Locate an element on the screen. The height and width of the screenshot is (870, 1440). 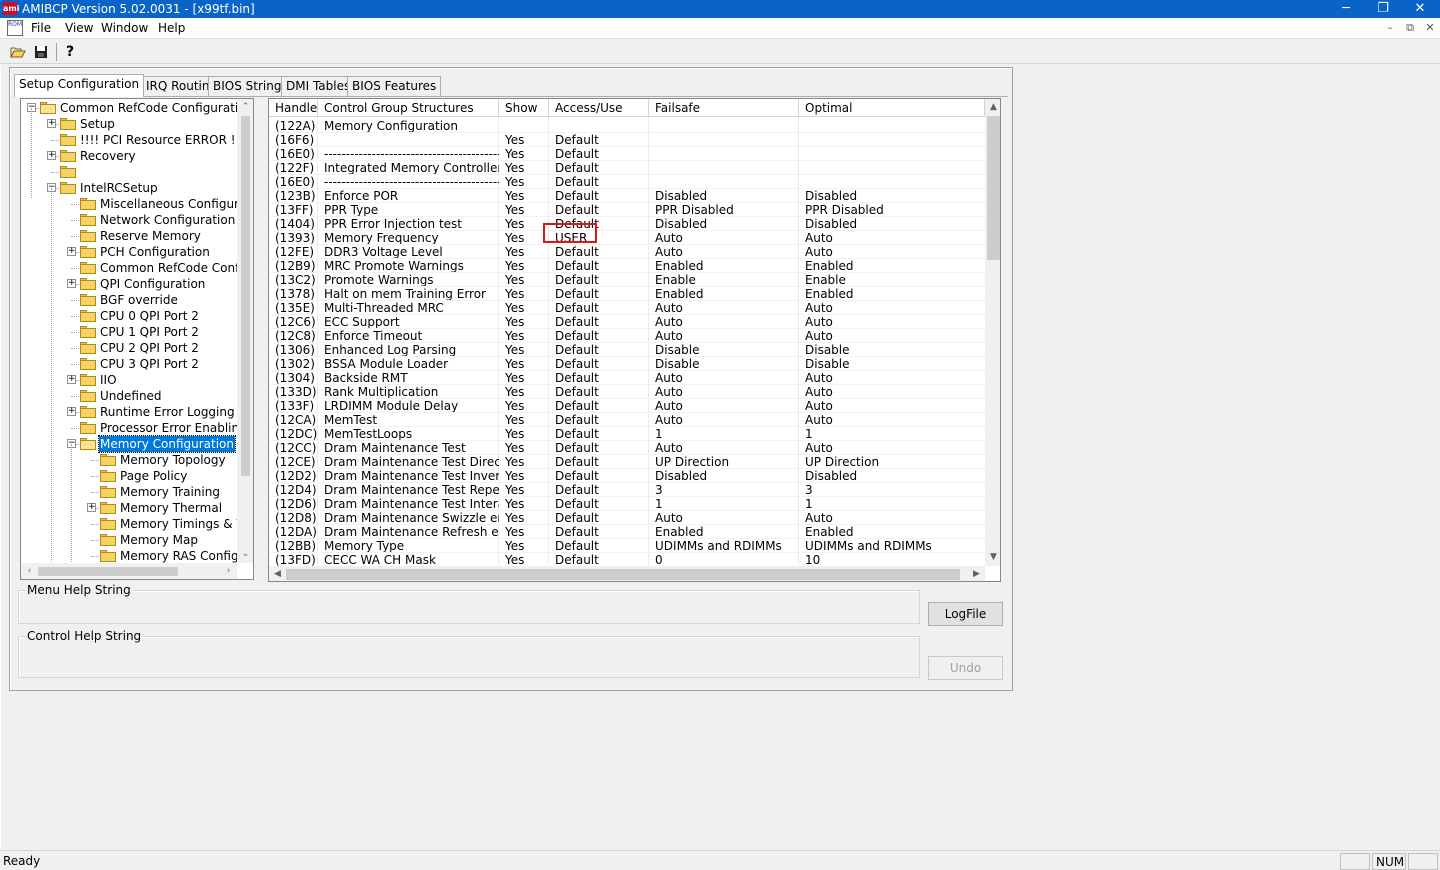
tree-item: BGF override is located at coordinates (129, 300).